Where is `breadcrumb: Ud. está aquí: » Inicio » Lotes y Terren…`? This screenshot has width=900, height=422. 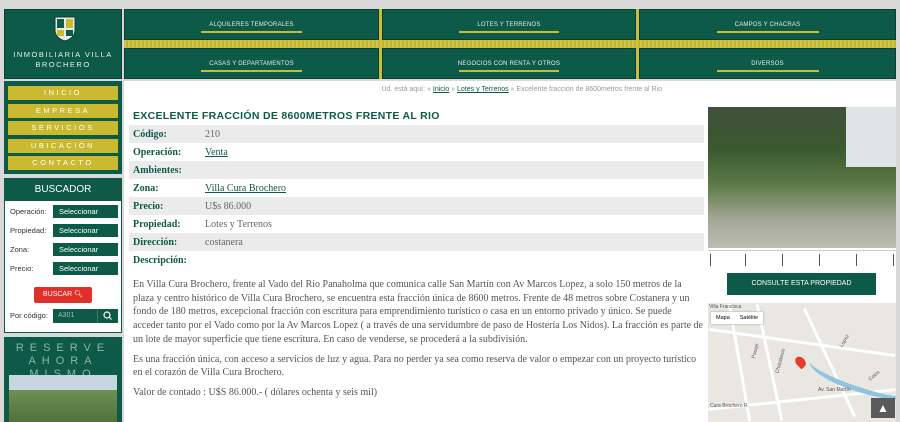 breadcrumb: Ud. está aquí: » Inicio » Lotes y Terren… is located at coordinates (521, 89).